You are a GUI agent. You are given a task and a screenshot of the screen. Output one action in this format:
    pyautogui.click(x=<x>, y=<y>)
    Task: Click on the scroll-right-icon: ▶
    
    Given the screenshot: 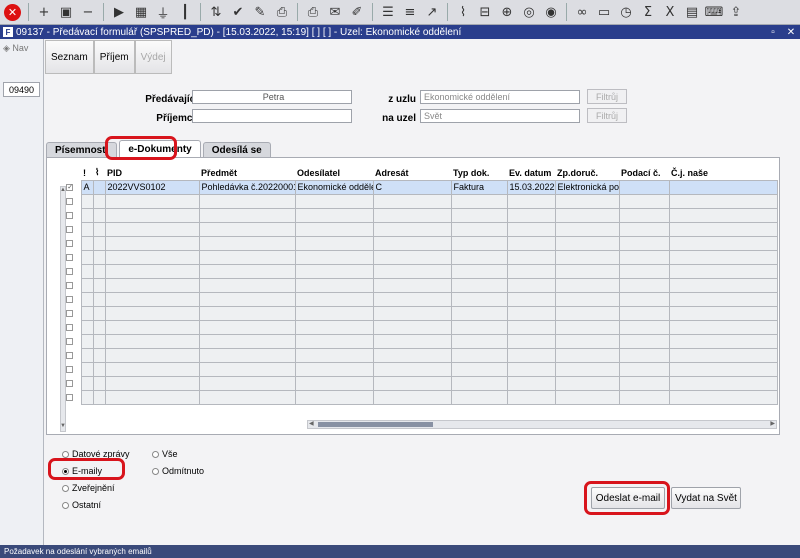 What is the action you would take?
    pyautogui.click(x=772, y=423)
    